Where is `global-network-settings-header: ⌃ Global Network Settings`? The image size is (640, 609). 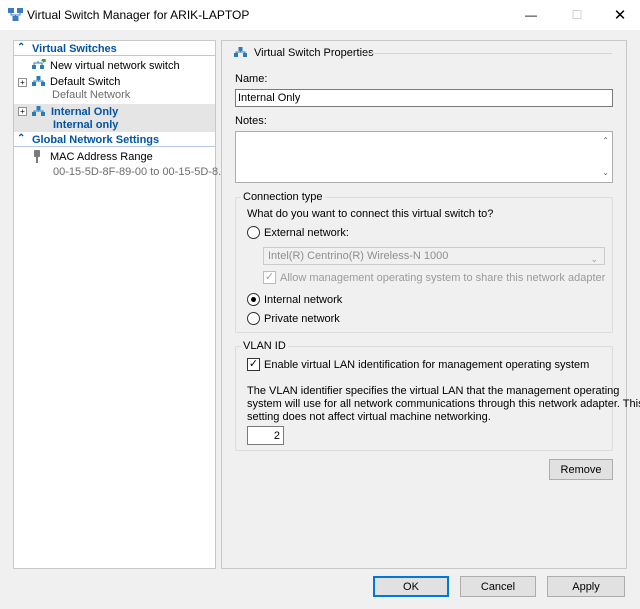
global-network-settings-header: ⌃ Global Network Settings is located at coordinates (114, 140).